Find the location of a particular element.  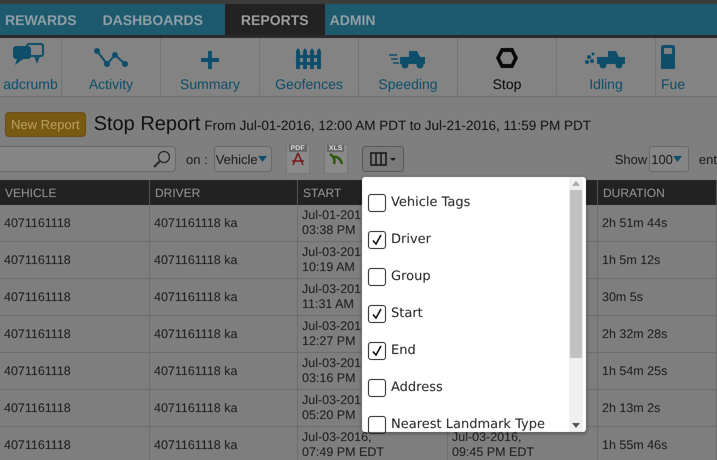

columns-button is located at coordinates (383, 159).